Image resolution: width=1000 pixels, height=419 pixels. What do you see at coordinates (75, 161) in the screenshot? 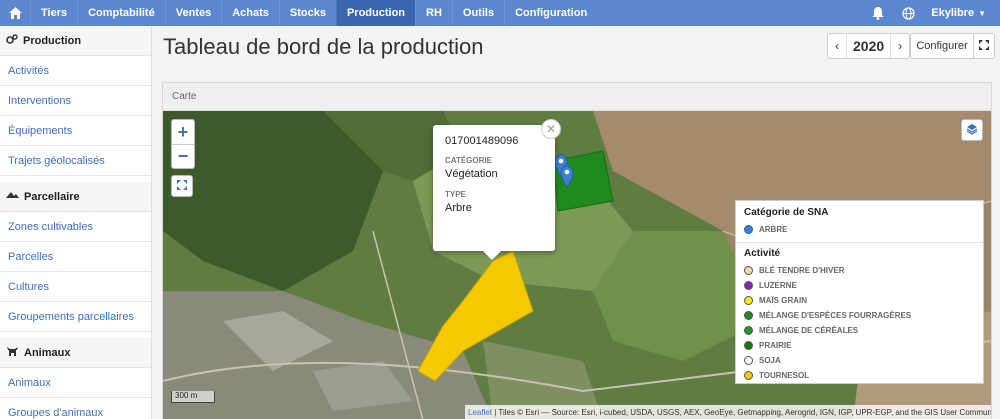
I see `sidebar-item-trajets: Trajets géolocalisés` at bounding box center [75, 161].